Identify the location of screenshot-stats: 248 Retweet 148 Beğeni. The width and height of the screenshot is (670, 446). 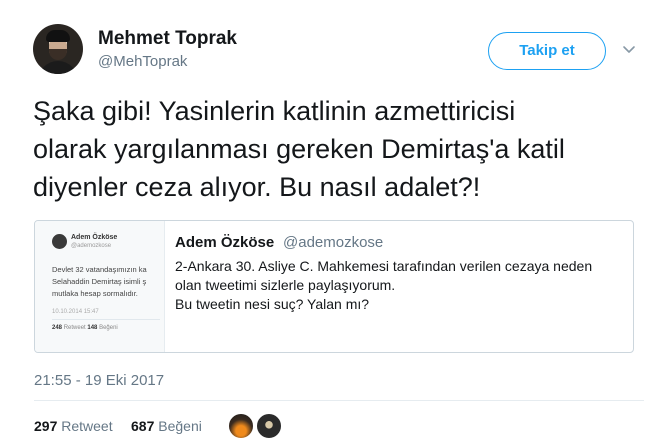
(85, 328).